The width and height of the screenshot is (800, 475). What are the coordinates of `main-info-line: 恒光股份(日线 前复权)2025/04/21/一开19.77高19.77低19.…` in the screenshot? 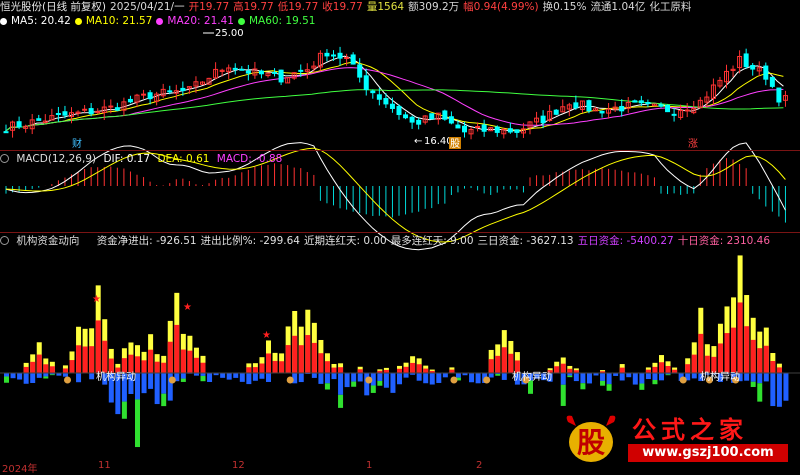 It's located at (349, 7).